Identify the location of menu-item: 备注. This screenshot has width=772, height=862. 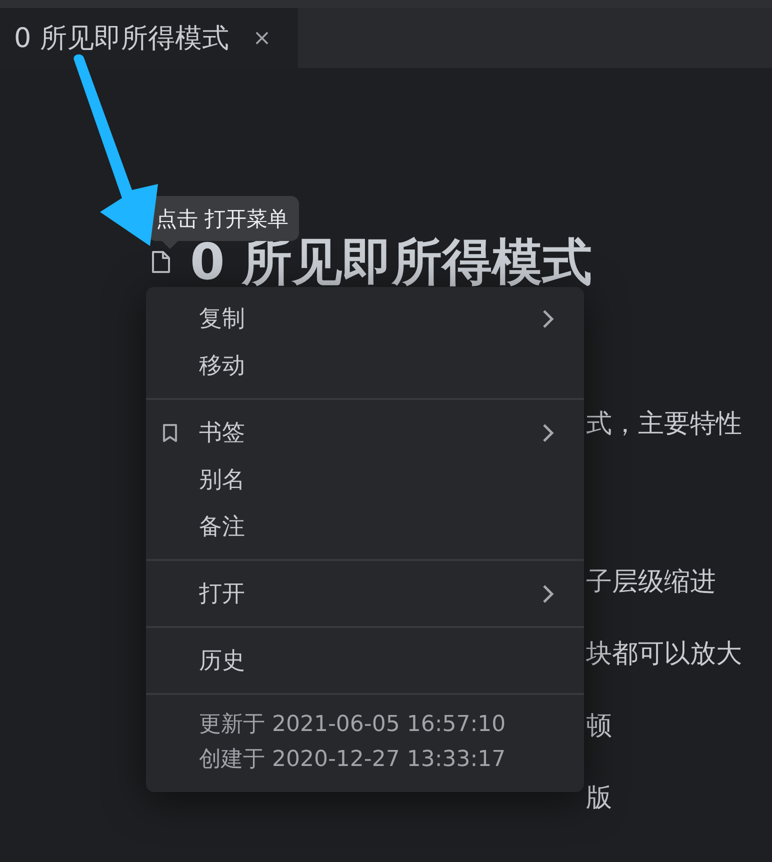
(365, 526).